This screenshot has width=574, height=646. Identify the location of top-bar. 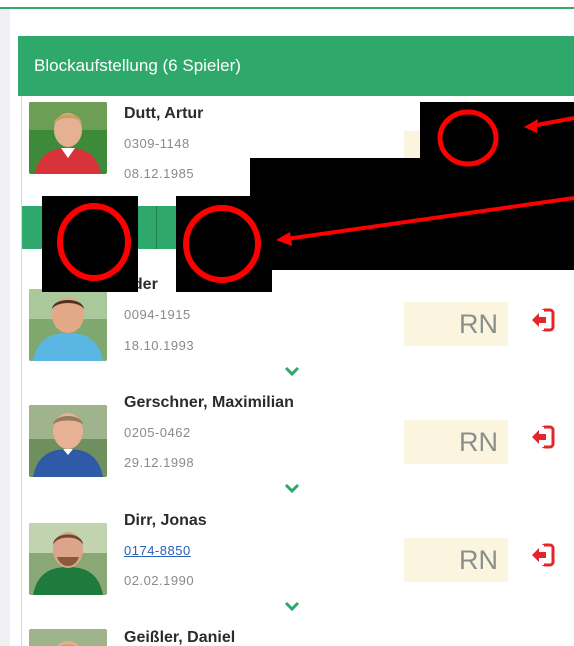
(287, 4).